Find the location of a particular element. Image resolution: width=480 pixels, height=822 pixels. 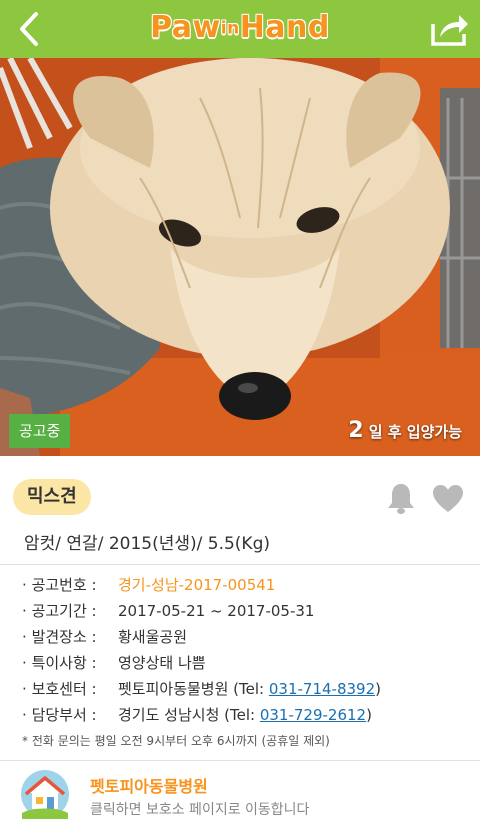

shelter-phone-link: 031-714-8392 is located at coordinates (322, 689).